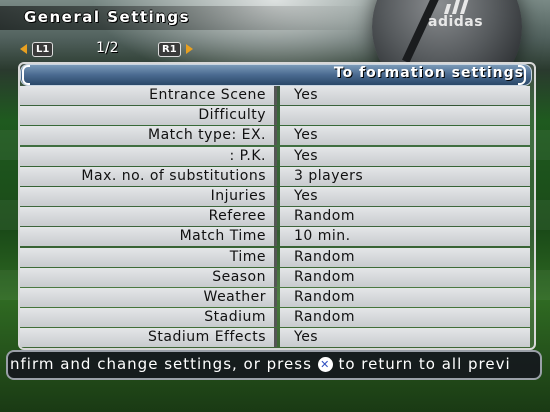 The image size is (550, 412). What do you see at coordinates (424, 364) in the screenshot?
I see `help-text-after: to return to all previ` at bounding box center [424, 364].